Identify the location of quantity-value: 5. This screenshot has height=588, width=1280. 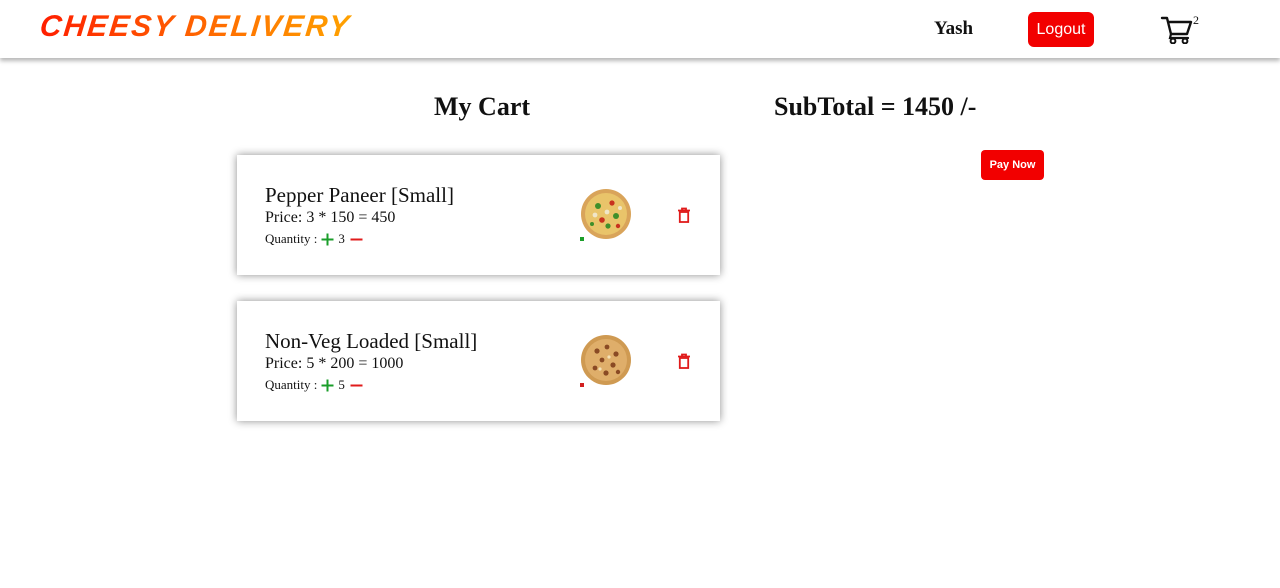
(341, 384).